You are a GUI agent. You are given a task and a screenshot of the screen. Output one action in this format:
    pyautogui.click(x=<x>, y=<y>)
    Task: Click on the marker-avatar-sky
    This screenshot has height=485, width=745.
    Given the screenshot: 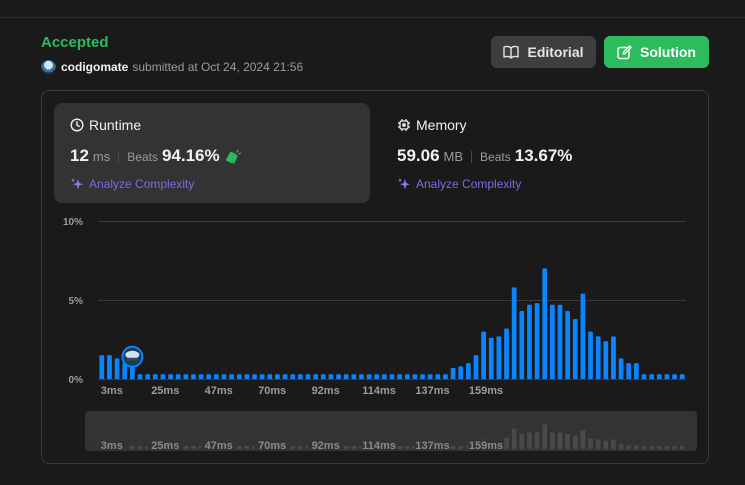 What is the action you would take?
    pyautogui.click(x=132, y=354)
    